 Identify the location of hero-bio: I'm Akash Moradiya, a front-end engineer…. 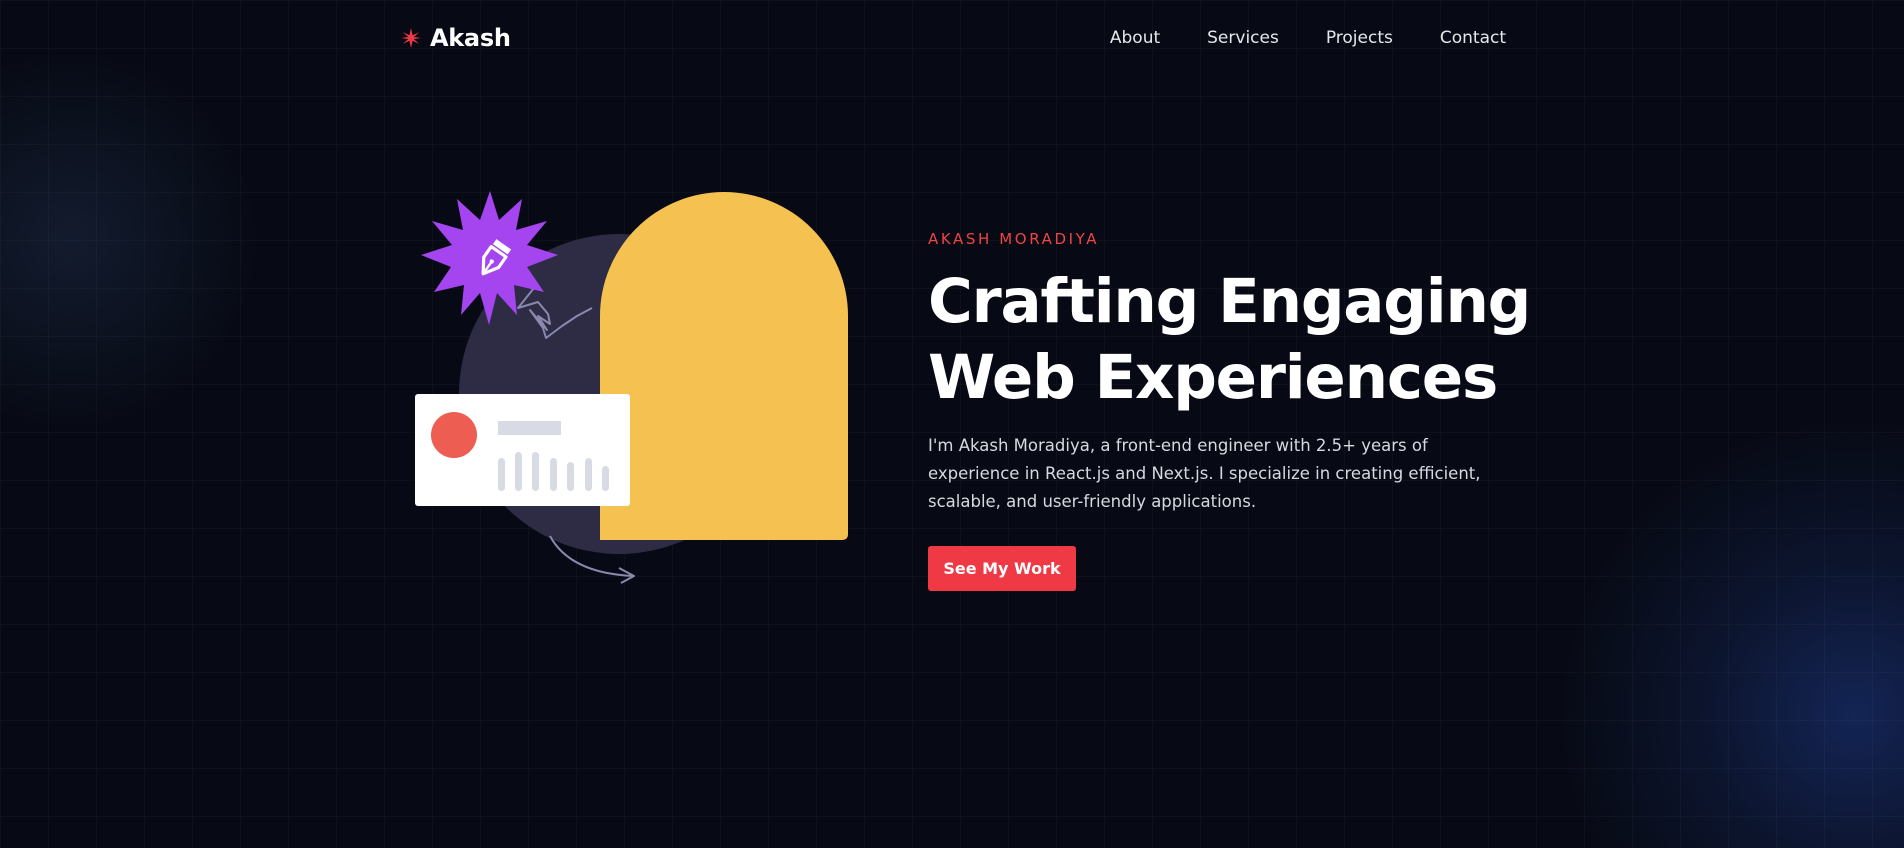
(1204, 473).